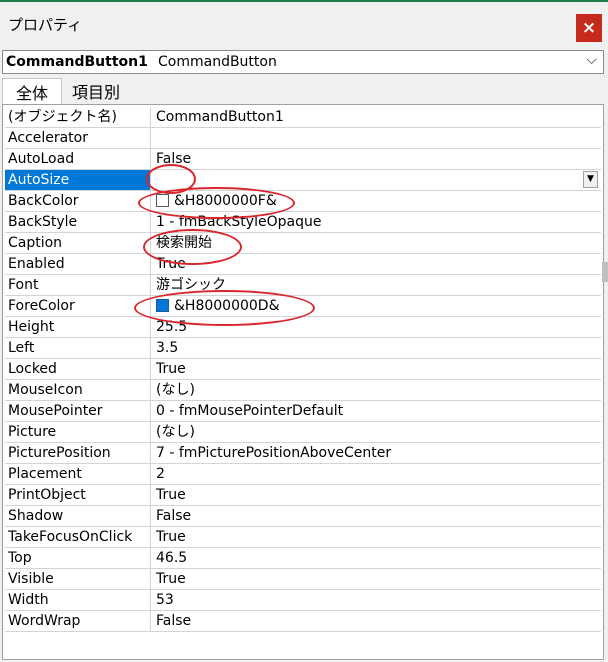 The image size is (608, 662). I want to click on property-value: &H8000000D&, so click(377, 306).